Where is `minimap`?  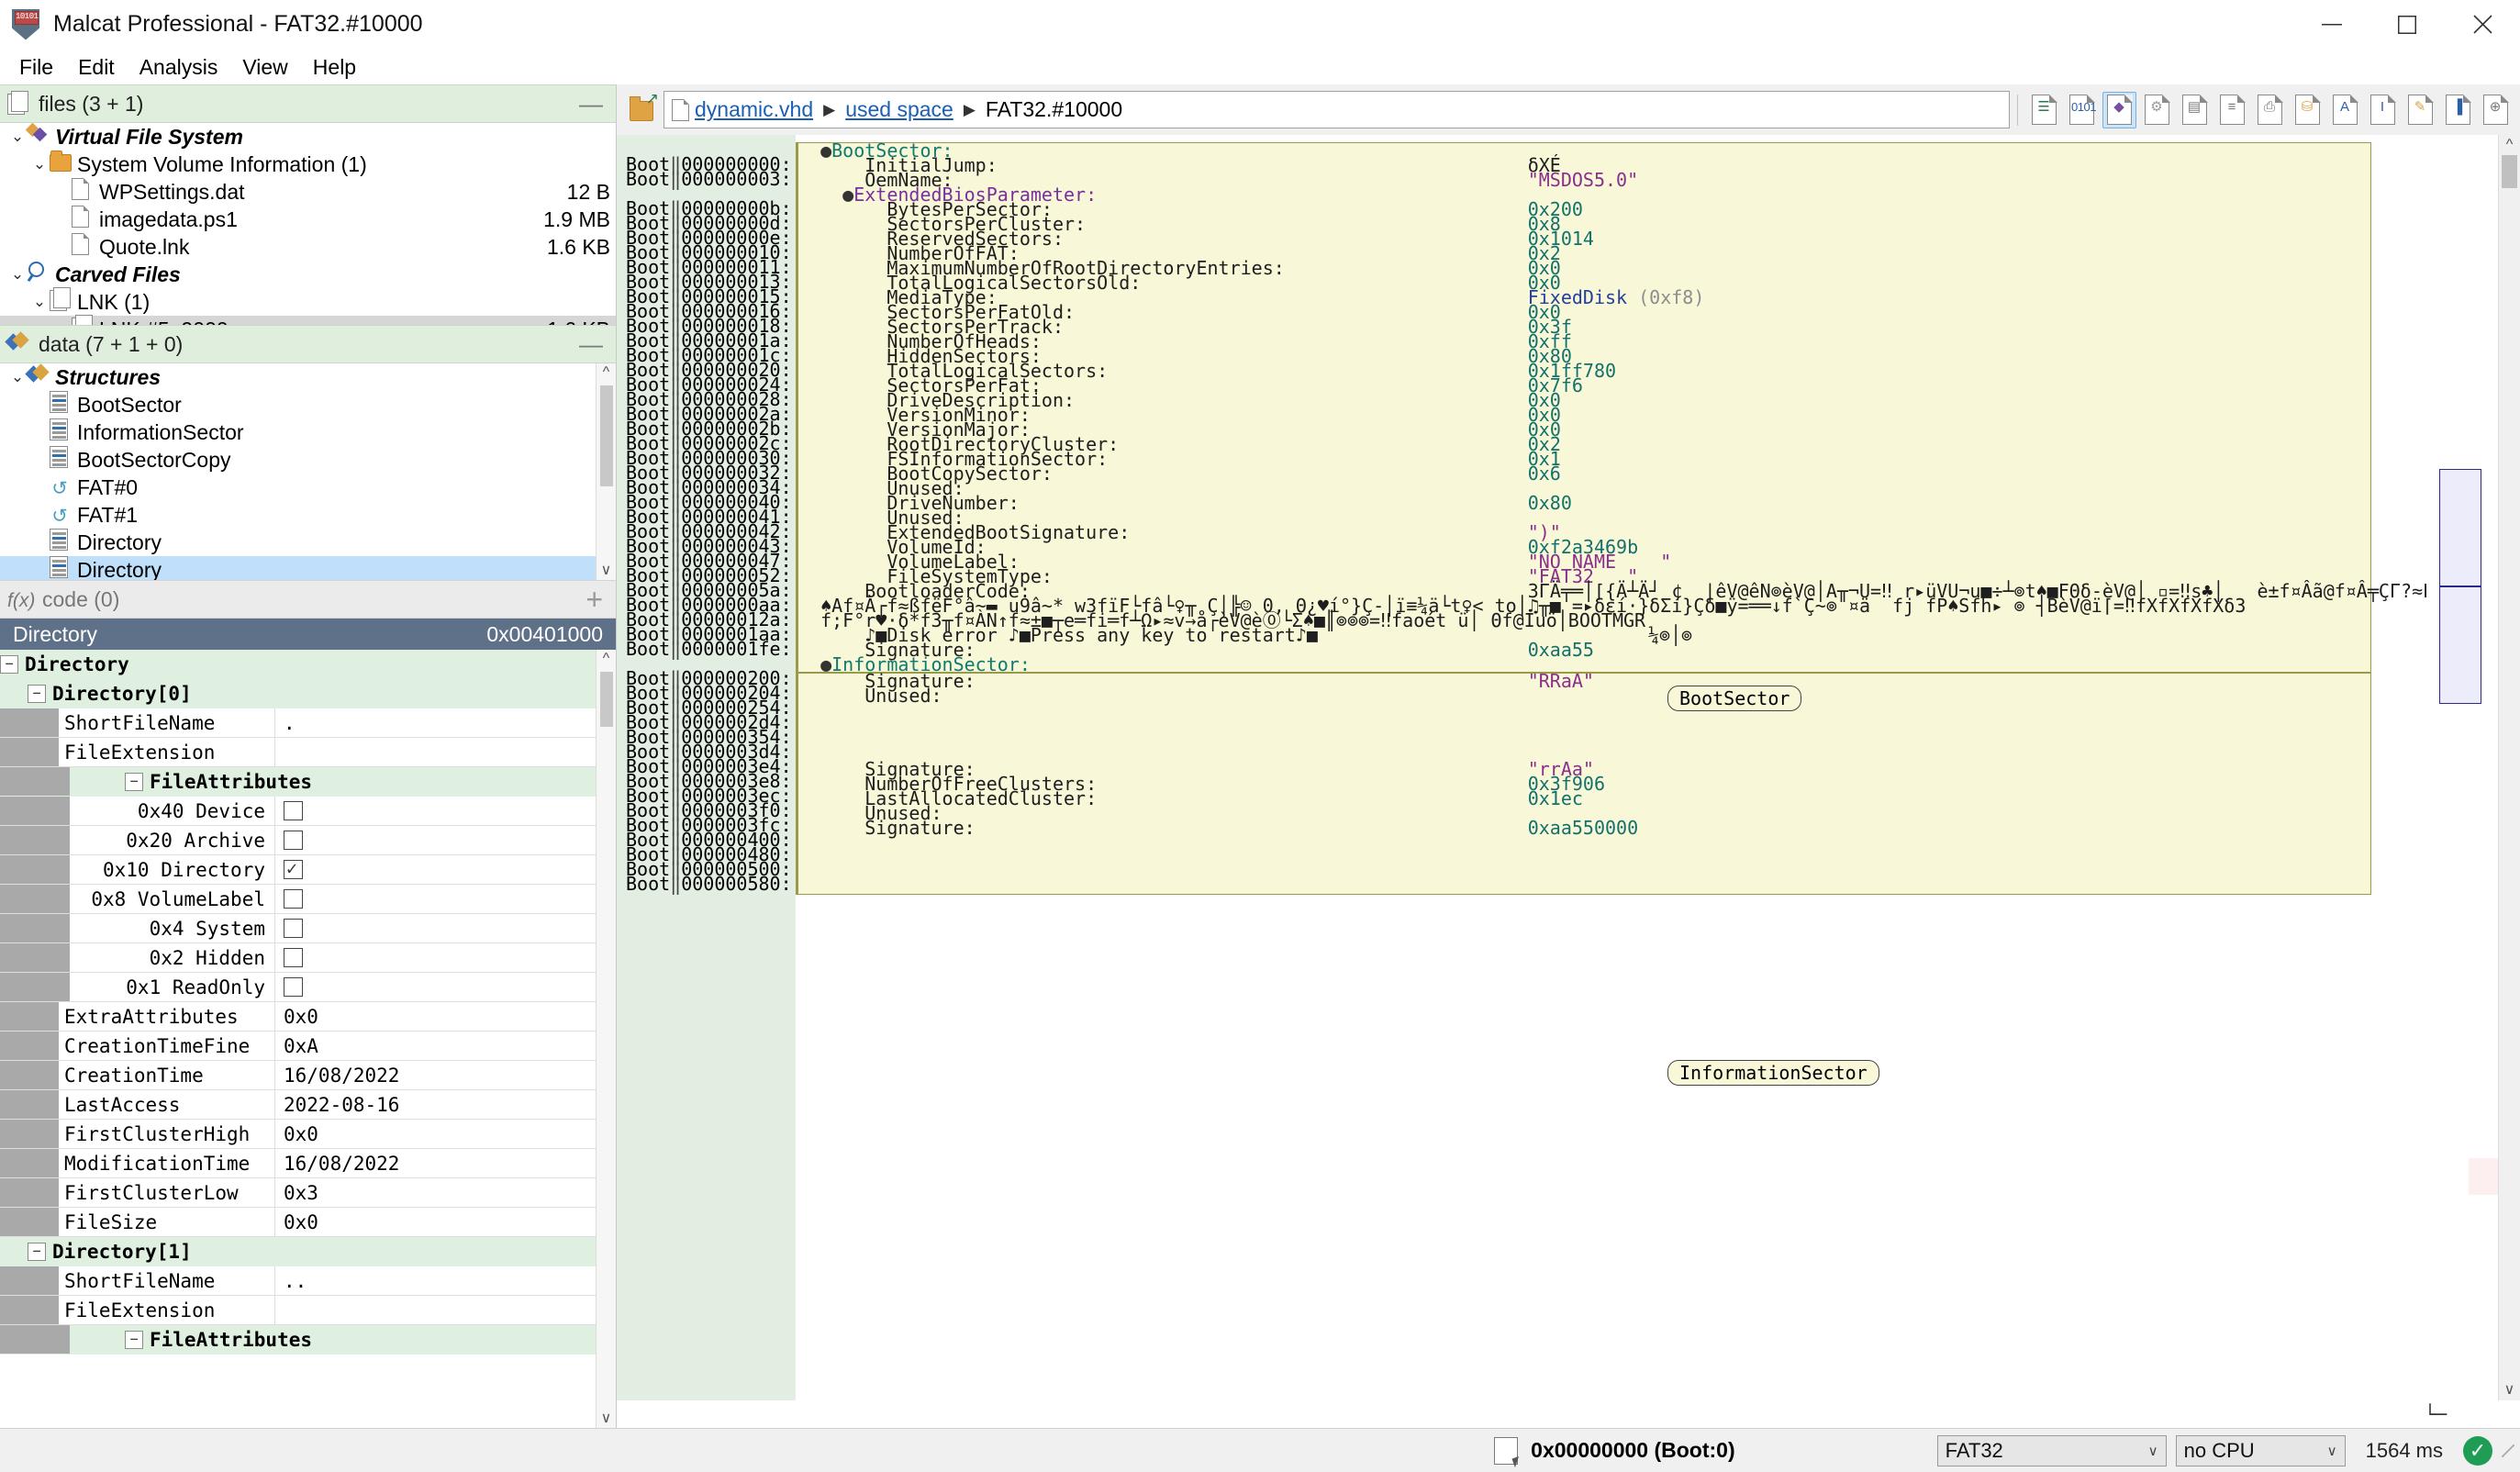
minimap is located at coordinates (2462, 768).